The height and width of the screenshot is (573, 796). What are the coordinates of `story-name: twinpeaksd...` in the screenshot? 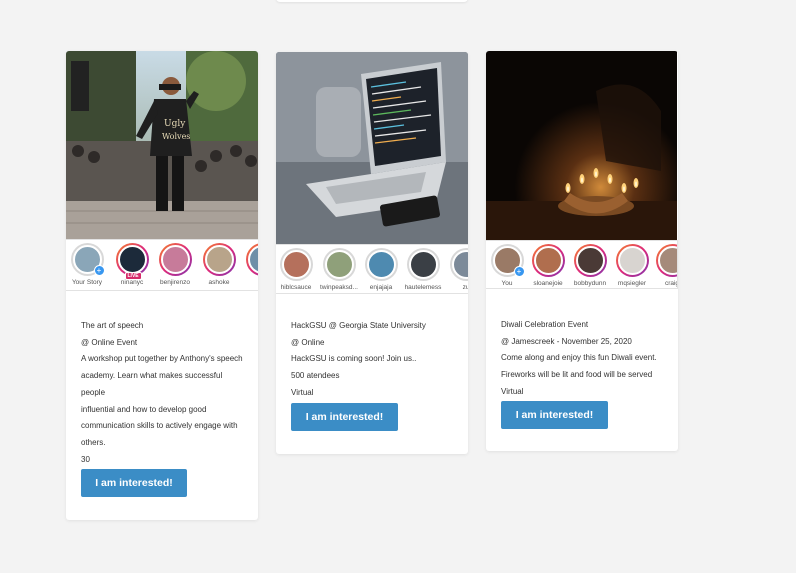 It's located at (339, 287).